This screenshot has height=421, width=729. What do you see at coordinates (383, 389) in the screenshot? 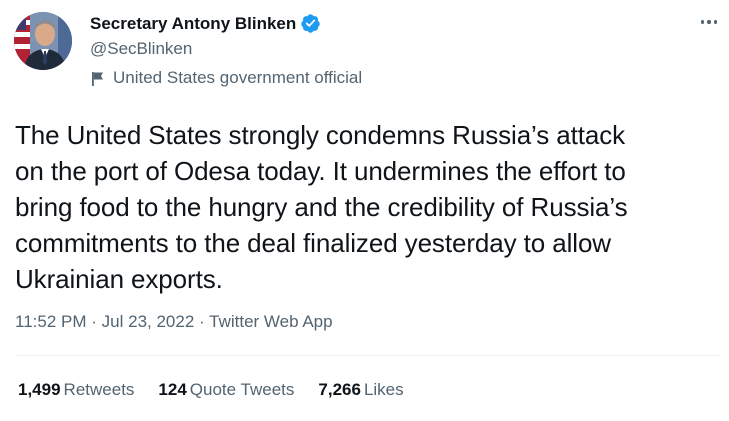
I see `likes-label: Likes` at bounding box center [383, 389].